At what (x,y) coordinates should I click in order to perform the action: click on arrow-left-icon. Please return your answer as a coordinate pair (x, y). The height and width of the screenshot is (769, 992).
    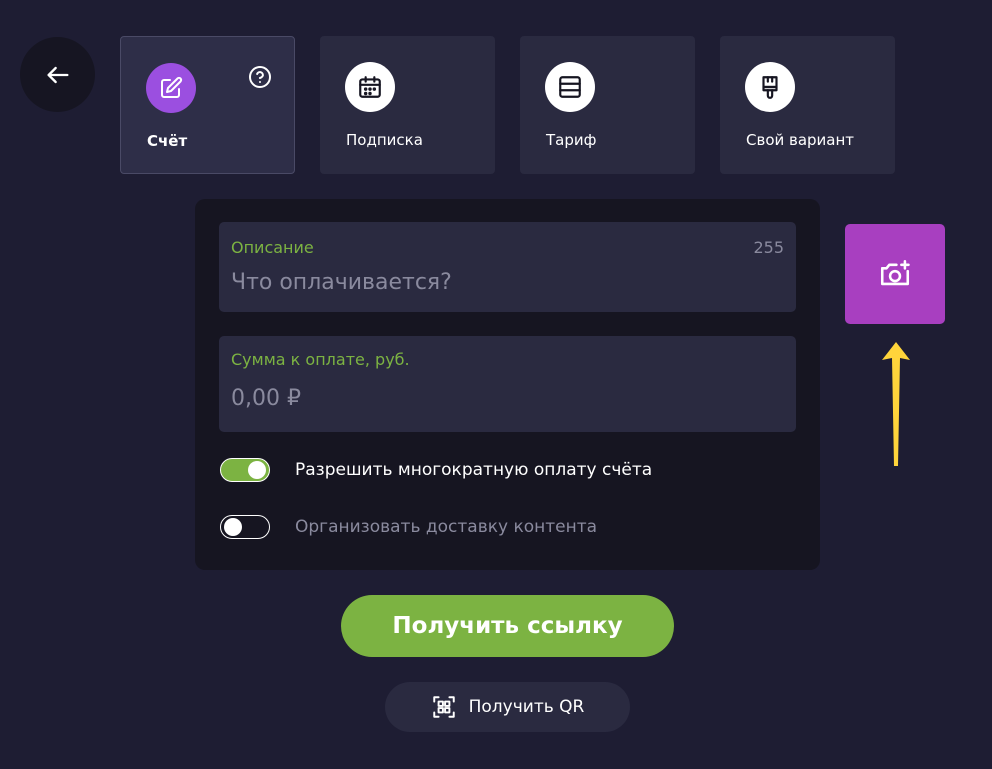
    Looking at the image, I should click on (58, 74).